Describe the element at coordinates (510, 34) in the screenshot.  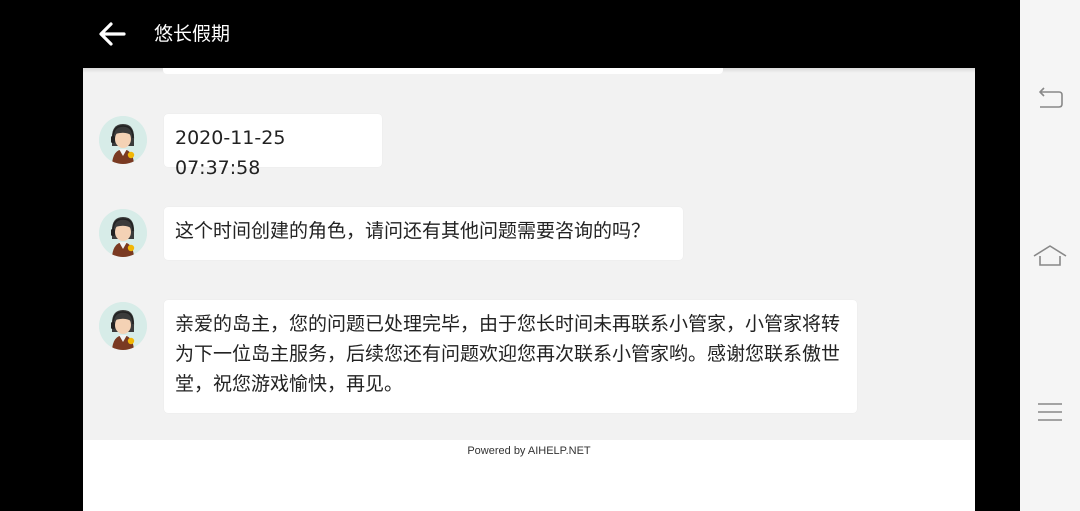
I see `app-header: 悠长假期` at that location.